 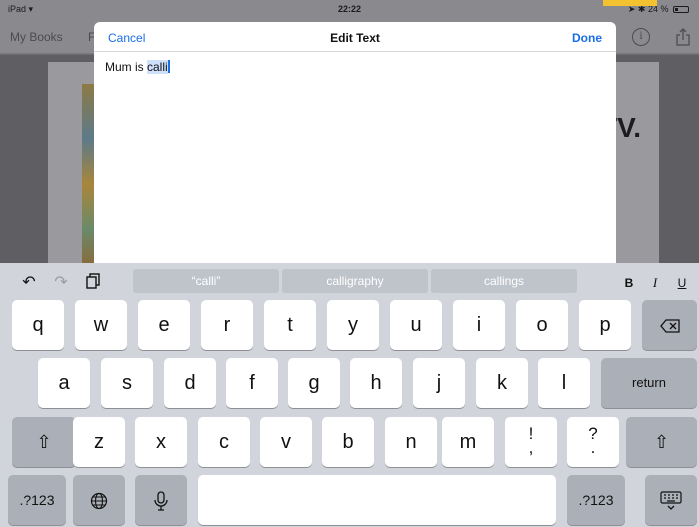 What do you see at coordinates (641, 37) in the screenshot?
I see `info-icon: i` at bounding box center [641, 37].